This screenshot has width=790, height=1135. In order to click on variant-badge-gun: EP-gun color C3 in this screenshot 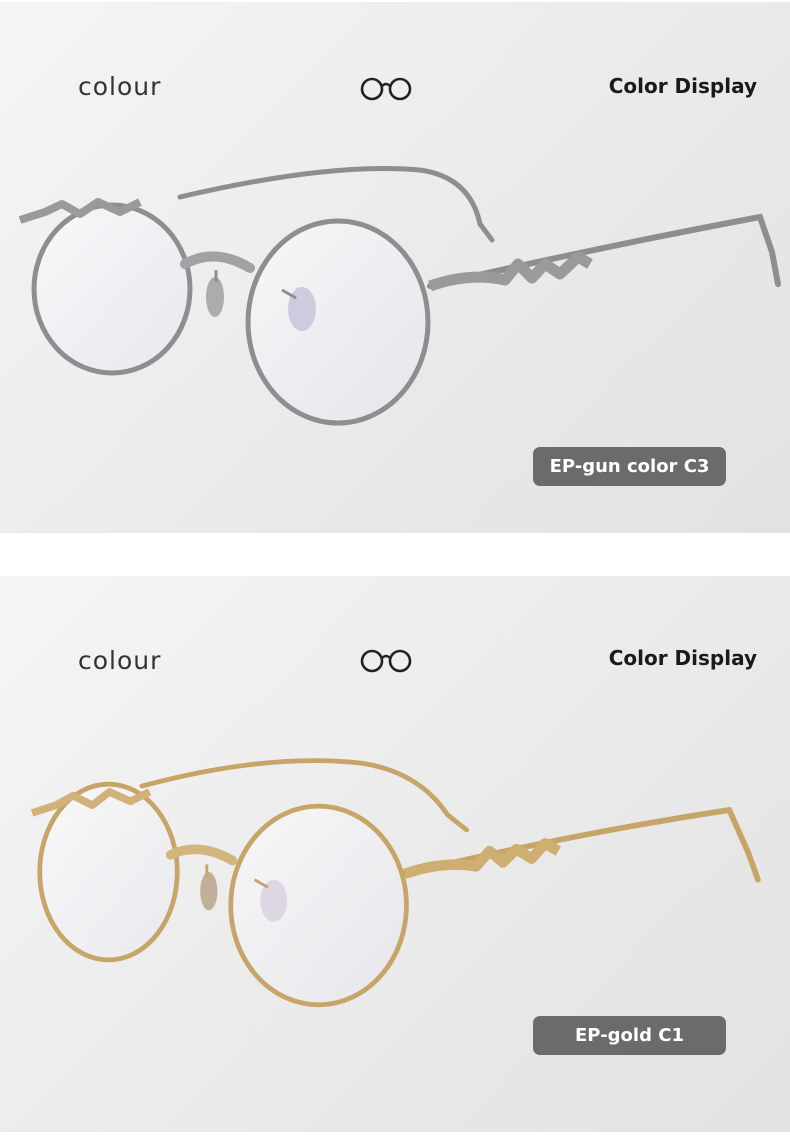, I will do `click(629, 466)`.